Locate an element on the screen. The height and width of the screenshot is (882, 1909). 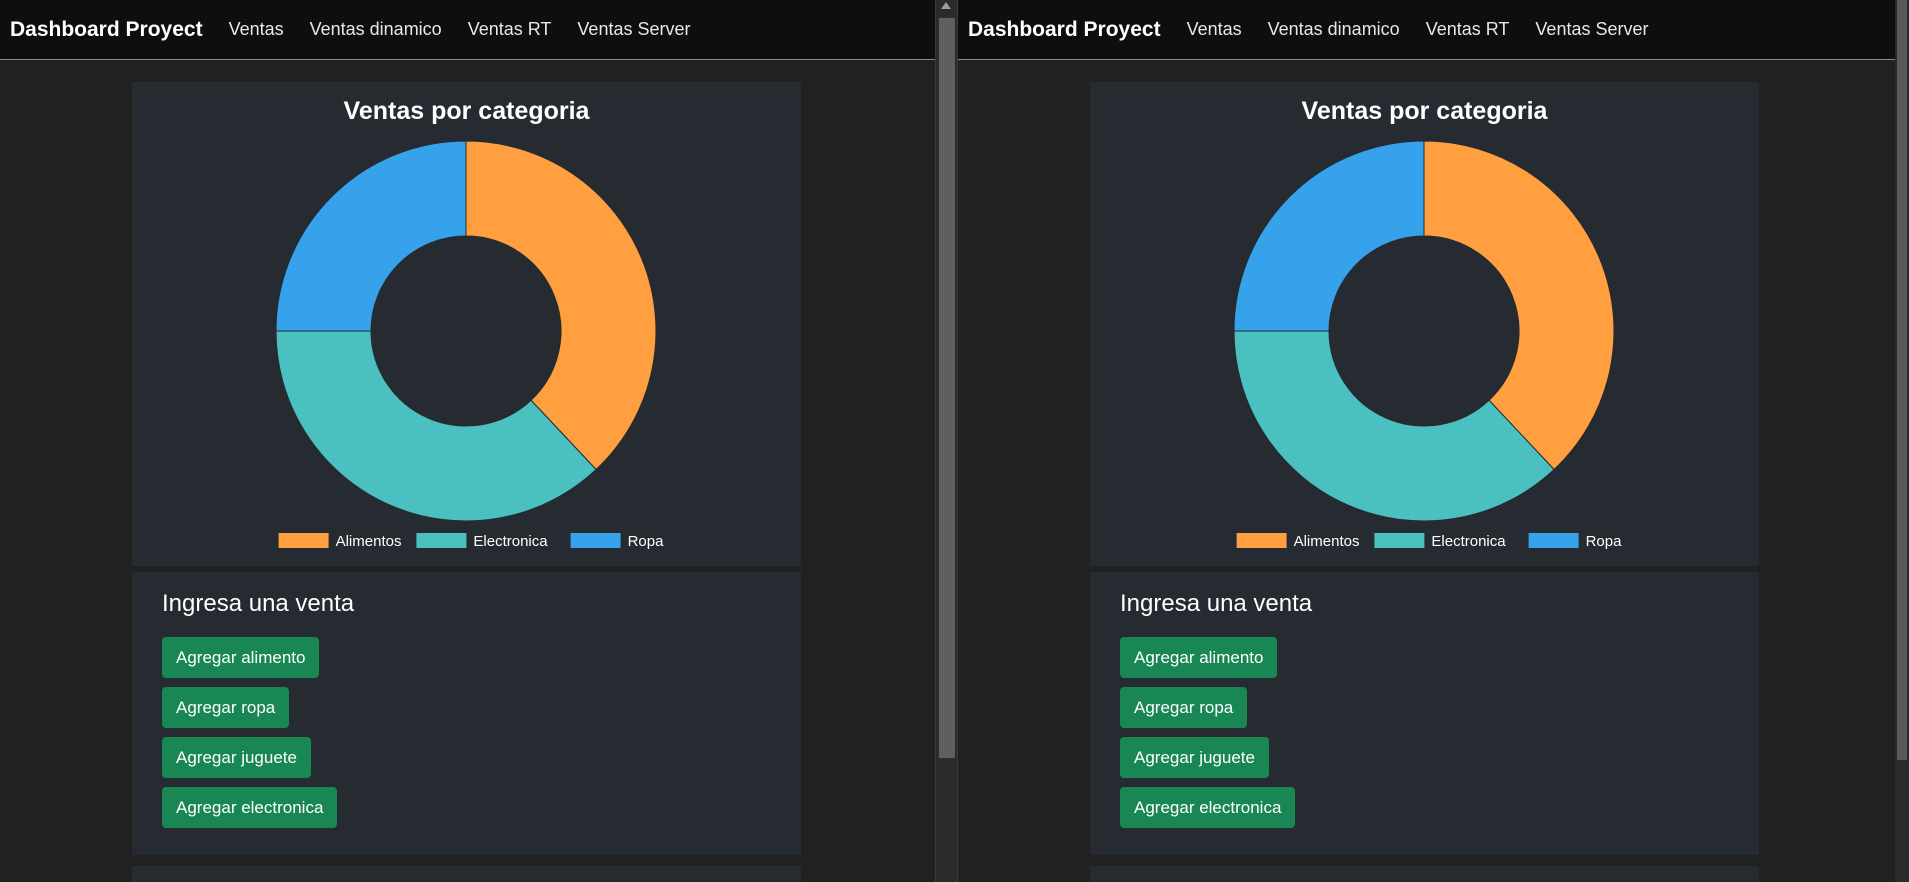
window-divider-scrollbar is located at coordinates (946, 441).